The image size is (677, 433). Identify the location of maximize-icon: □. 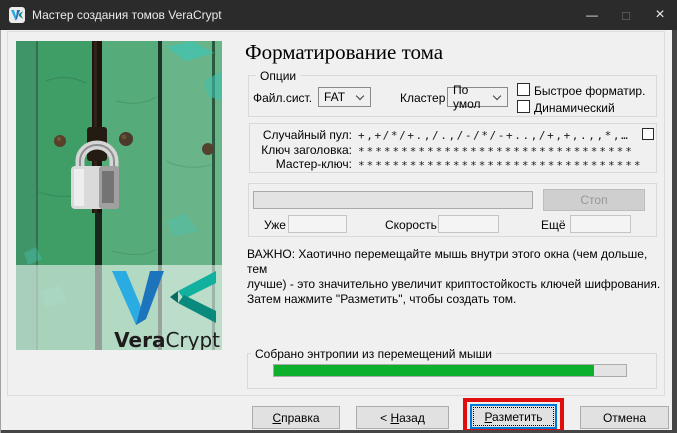
(626, 15).